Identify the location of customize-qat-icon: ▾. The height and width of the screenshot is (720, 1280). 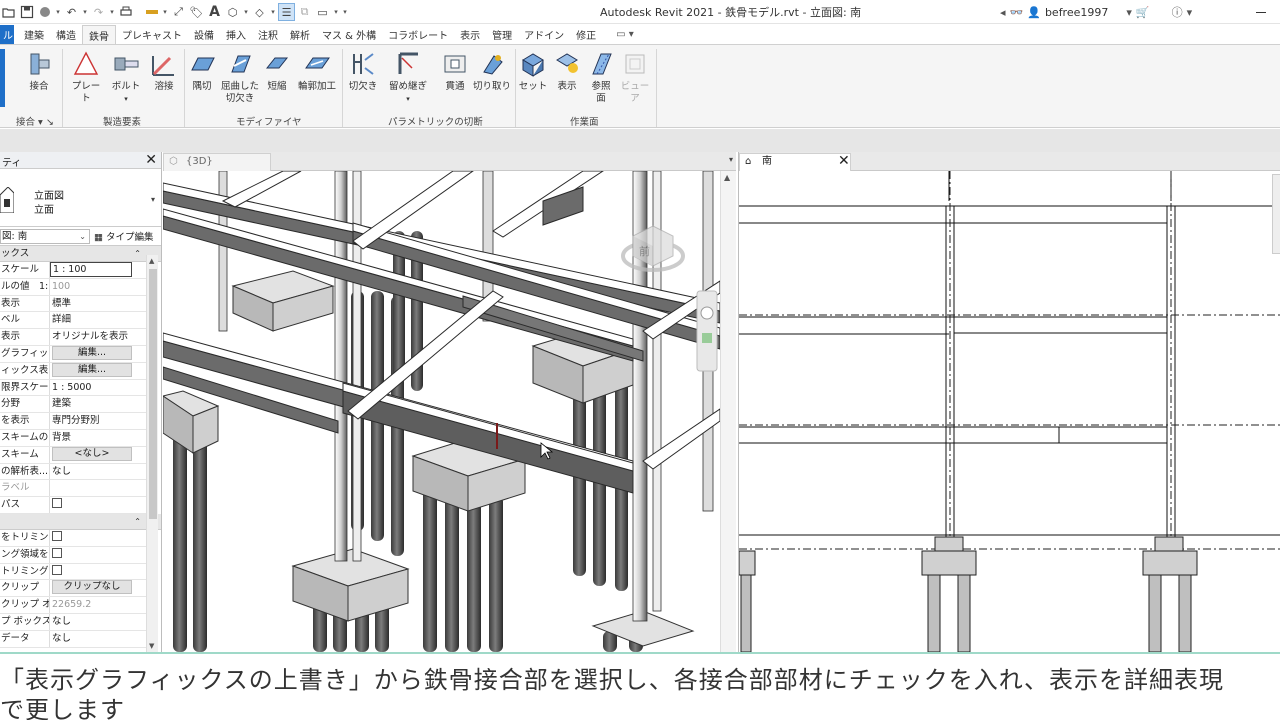
(345, 12).